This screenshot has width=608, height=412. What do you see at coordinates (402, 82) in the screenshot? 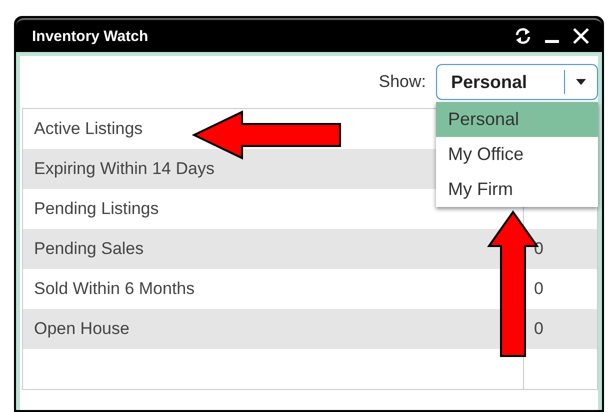
I see `show-label: Show:` at bounding box center [402, 82].